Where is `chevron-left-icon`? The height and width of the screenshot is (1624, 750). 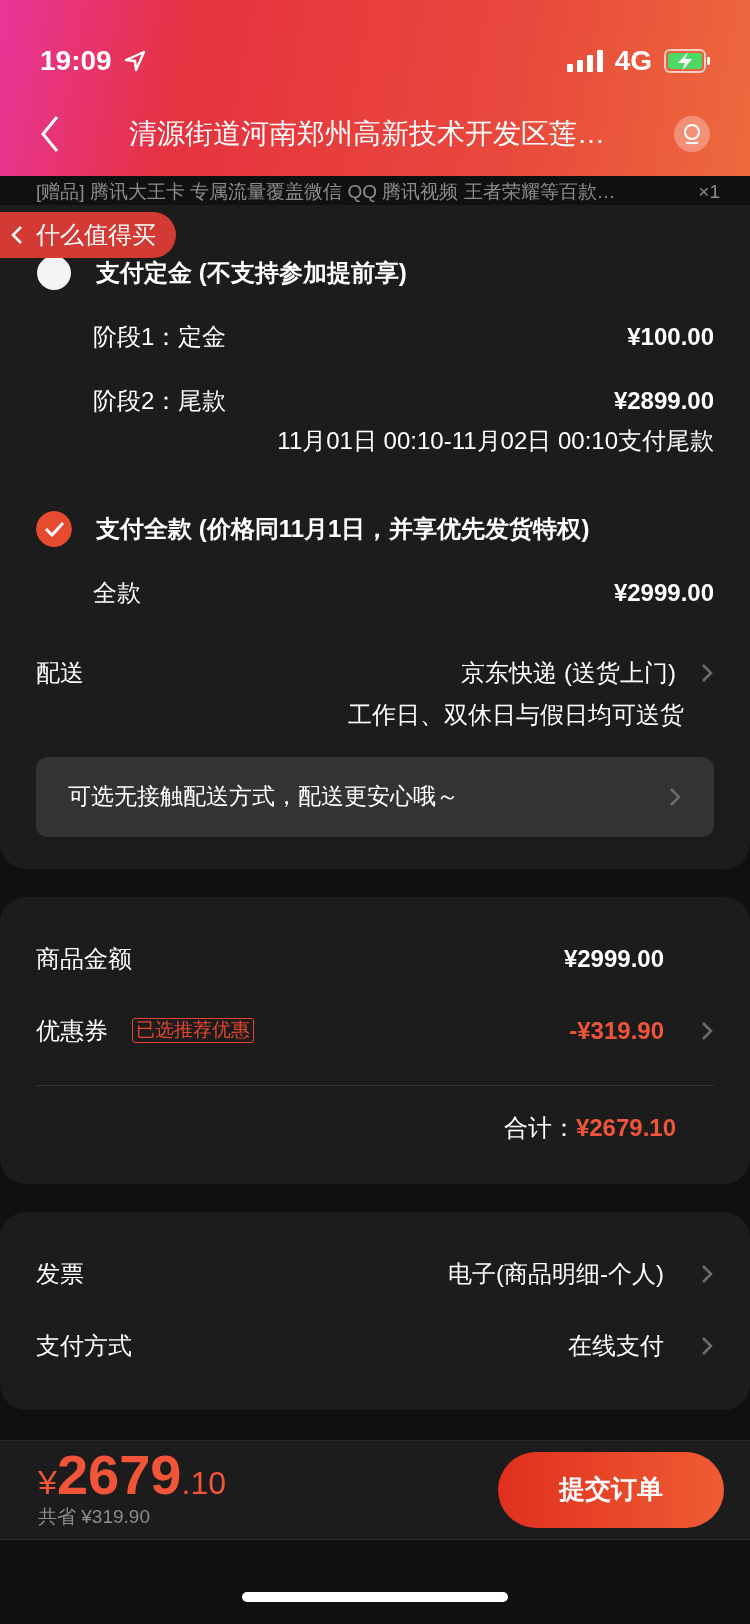
chevron-left-icon is located at coordinates (17, 235).